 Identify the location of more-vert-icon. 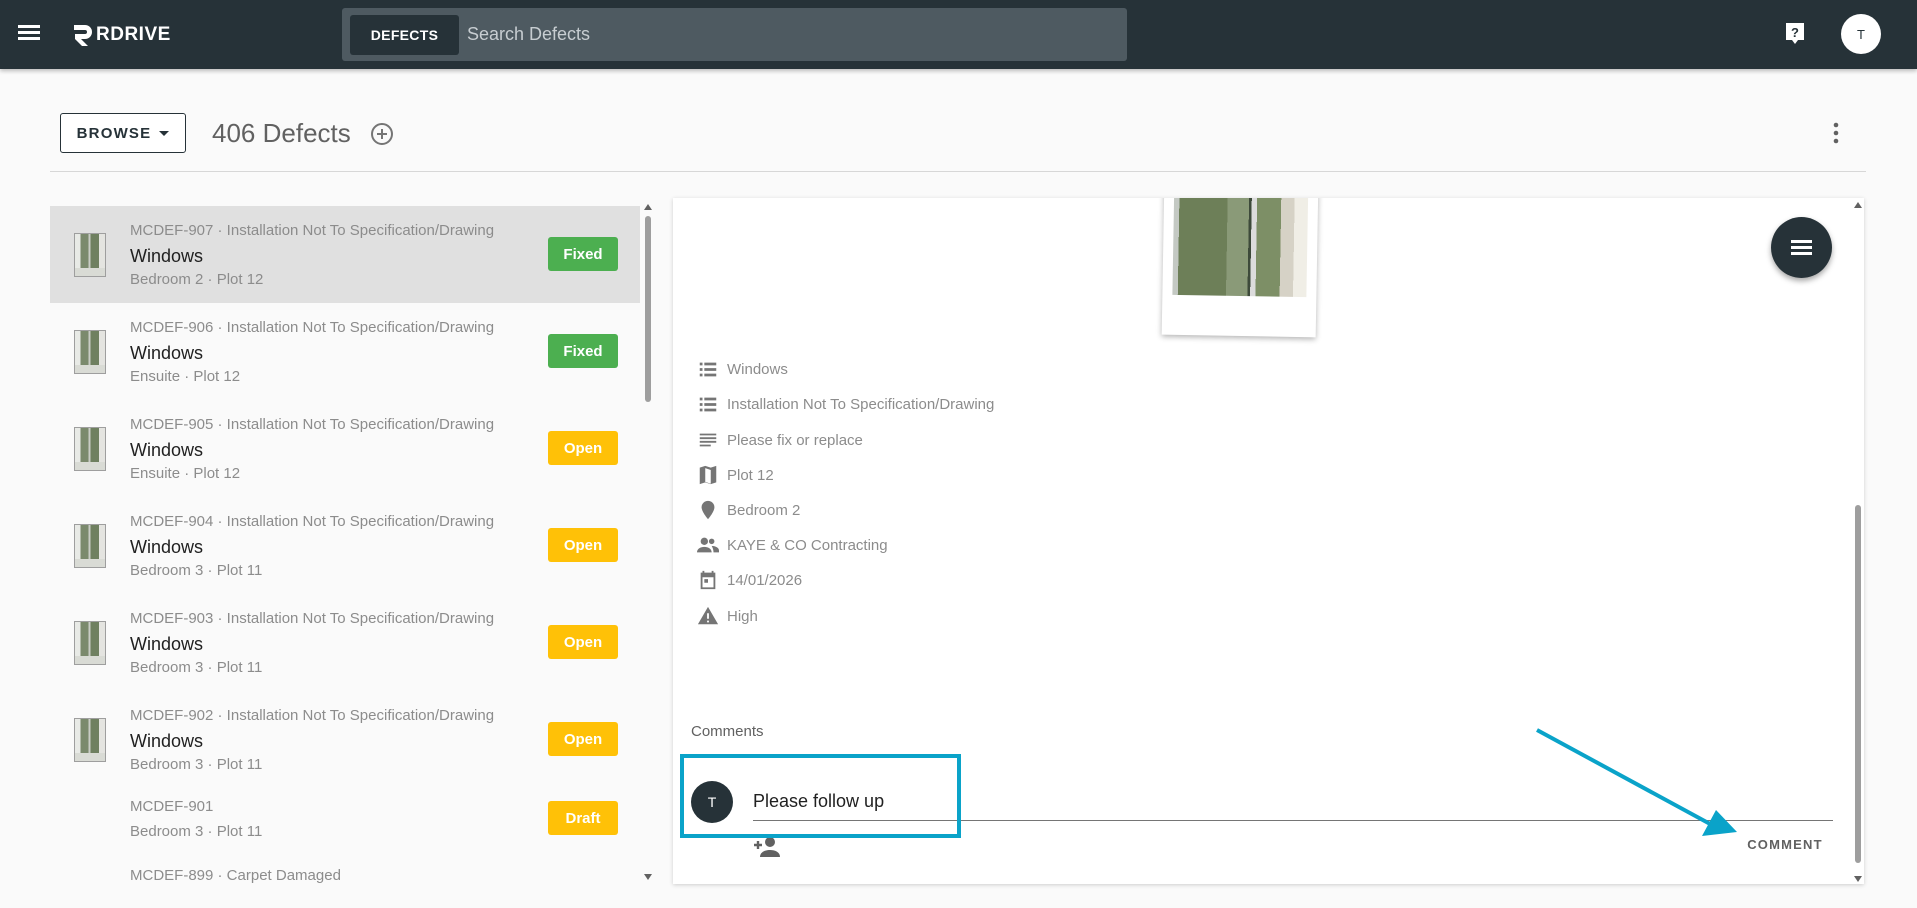
(1836, 133).